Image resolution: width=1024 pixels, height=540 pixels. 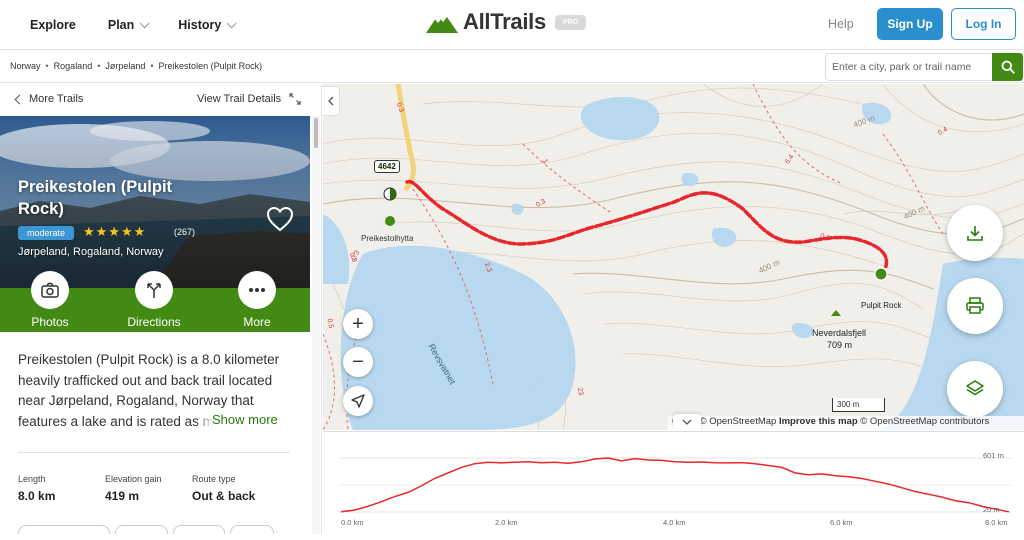 I want to click on download-button, so click(x=975, y=233).